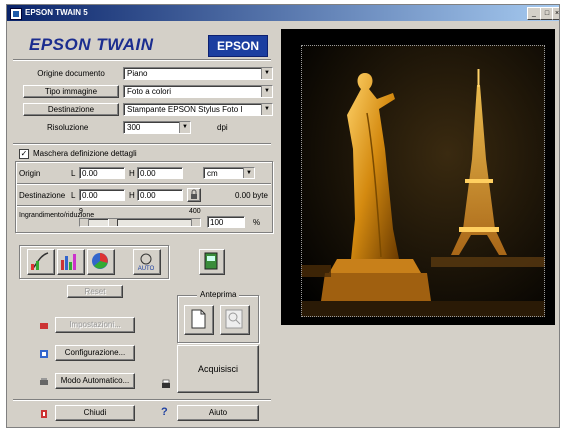 The height and width of the screenshot is (430, 564). I want to click on close-button: ×, so click(555, 13).